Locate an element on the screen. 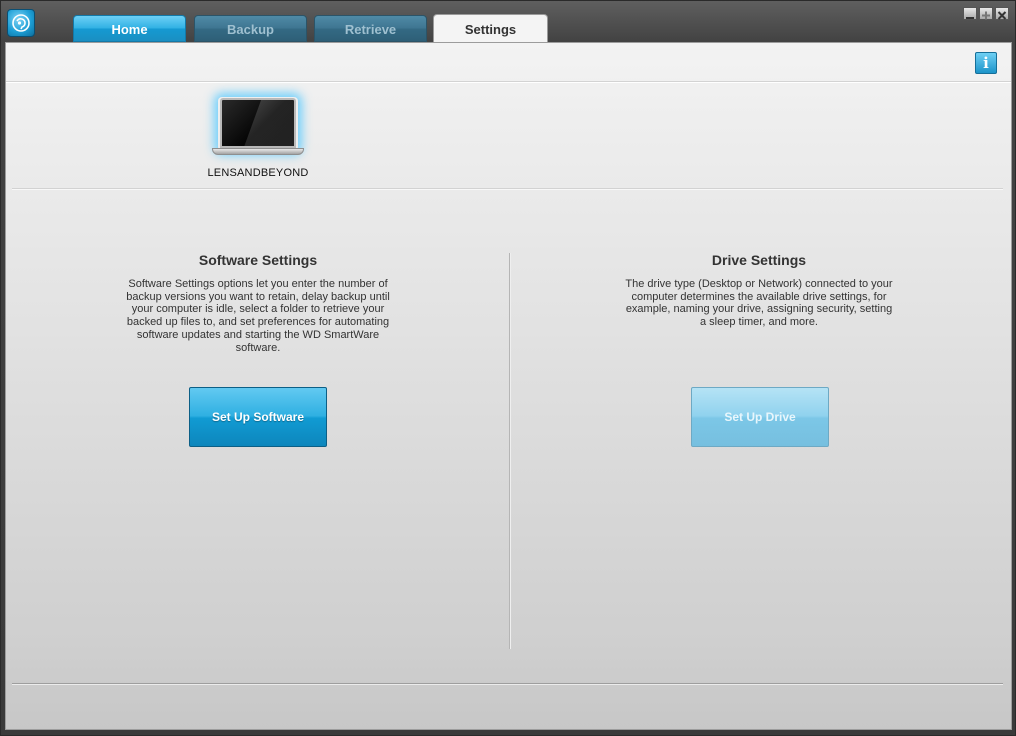 The image size is (1016, 736). section-divider is located at coordinates (510, 451).